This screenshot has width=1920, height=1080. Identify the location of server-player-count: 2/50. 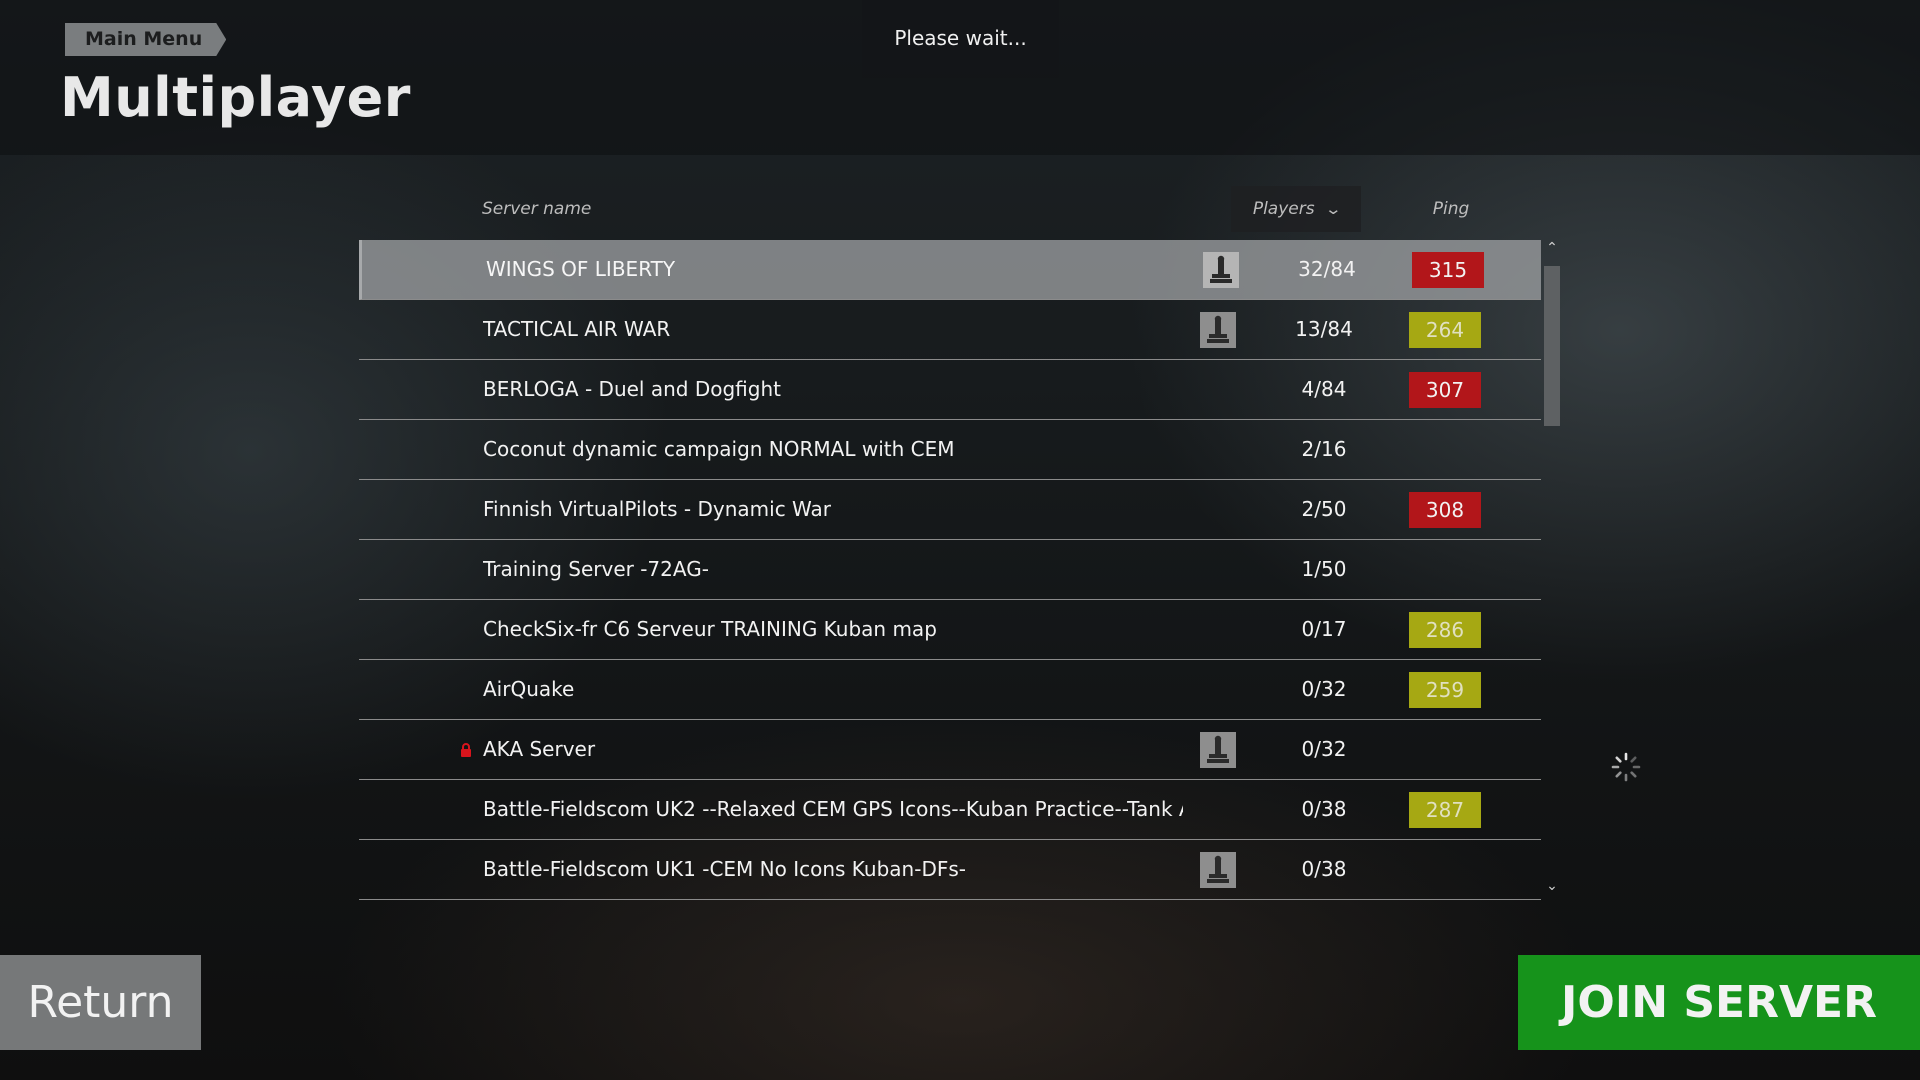
(1324, 509).